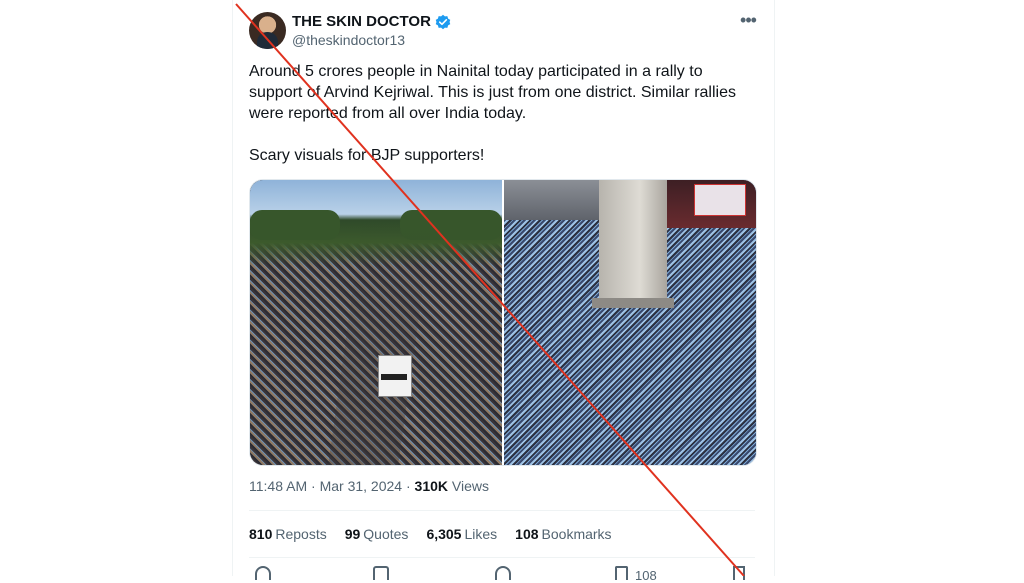 The width and height of the screenshot is (1024, 583). Describe the element at coordinates (361, 21) in the screenshot. I see `author-display-name: THE SKIN DOCTOR` at that location.